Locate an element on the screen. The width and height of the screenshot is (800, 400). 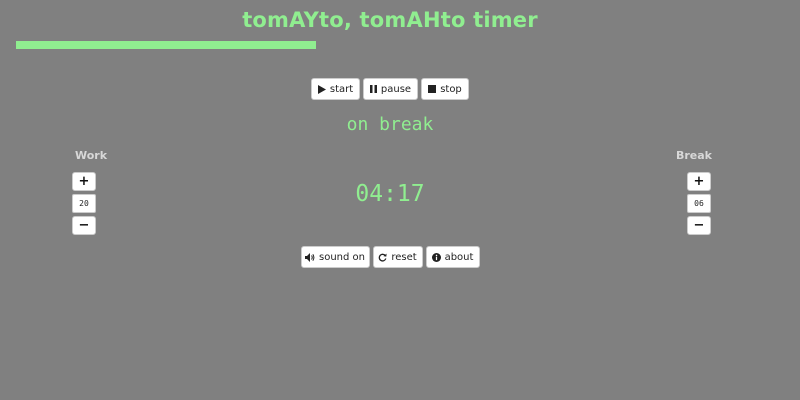
break-decrement-button: − is located at coordinates (699, 225).